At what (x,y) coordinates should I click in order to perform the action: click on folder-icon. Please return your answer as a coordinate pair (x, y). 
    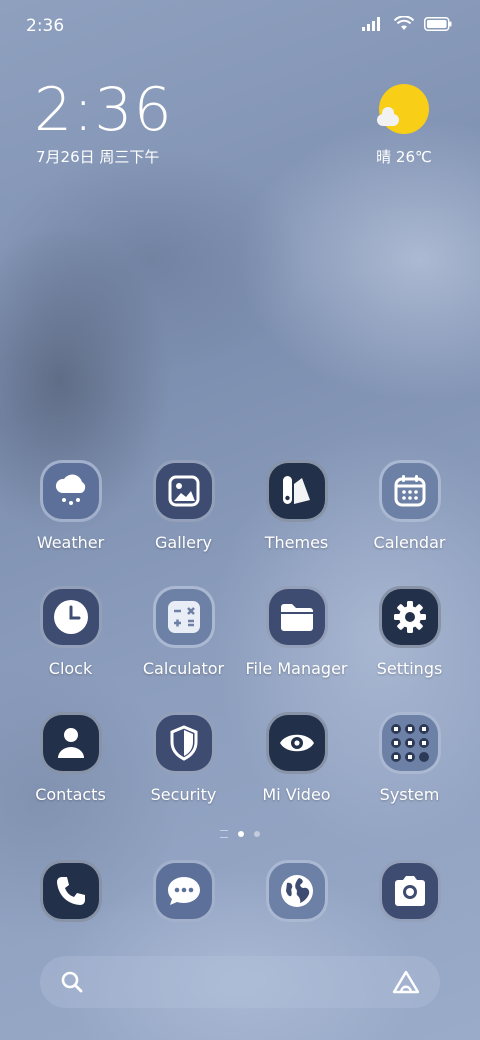
    Looking at the image, I should click on (296, 617).